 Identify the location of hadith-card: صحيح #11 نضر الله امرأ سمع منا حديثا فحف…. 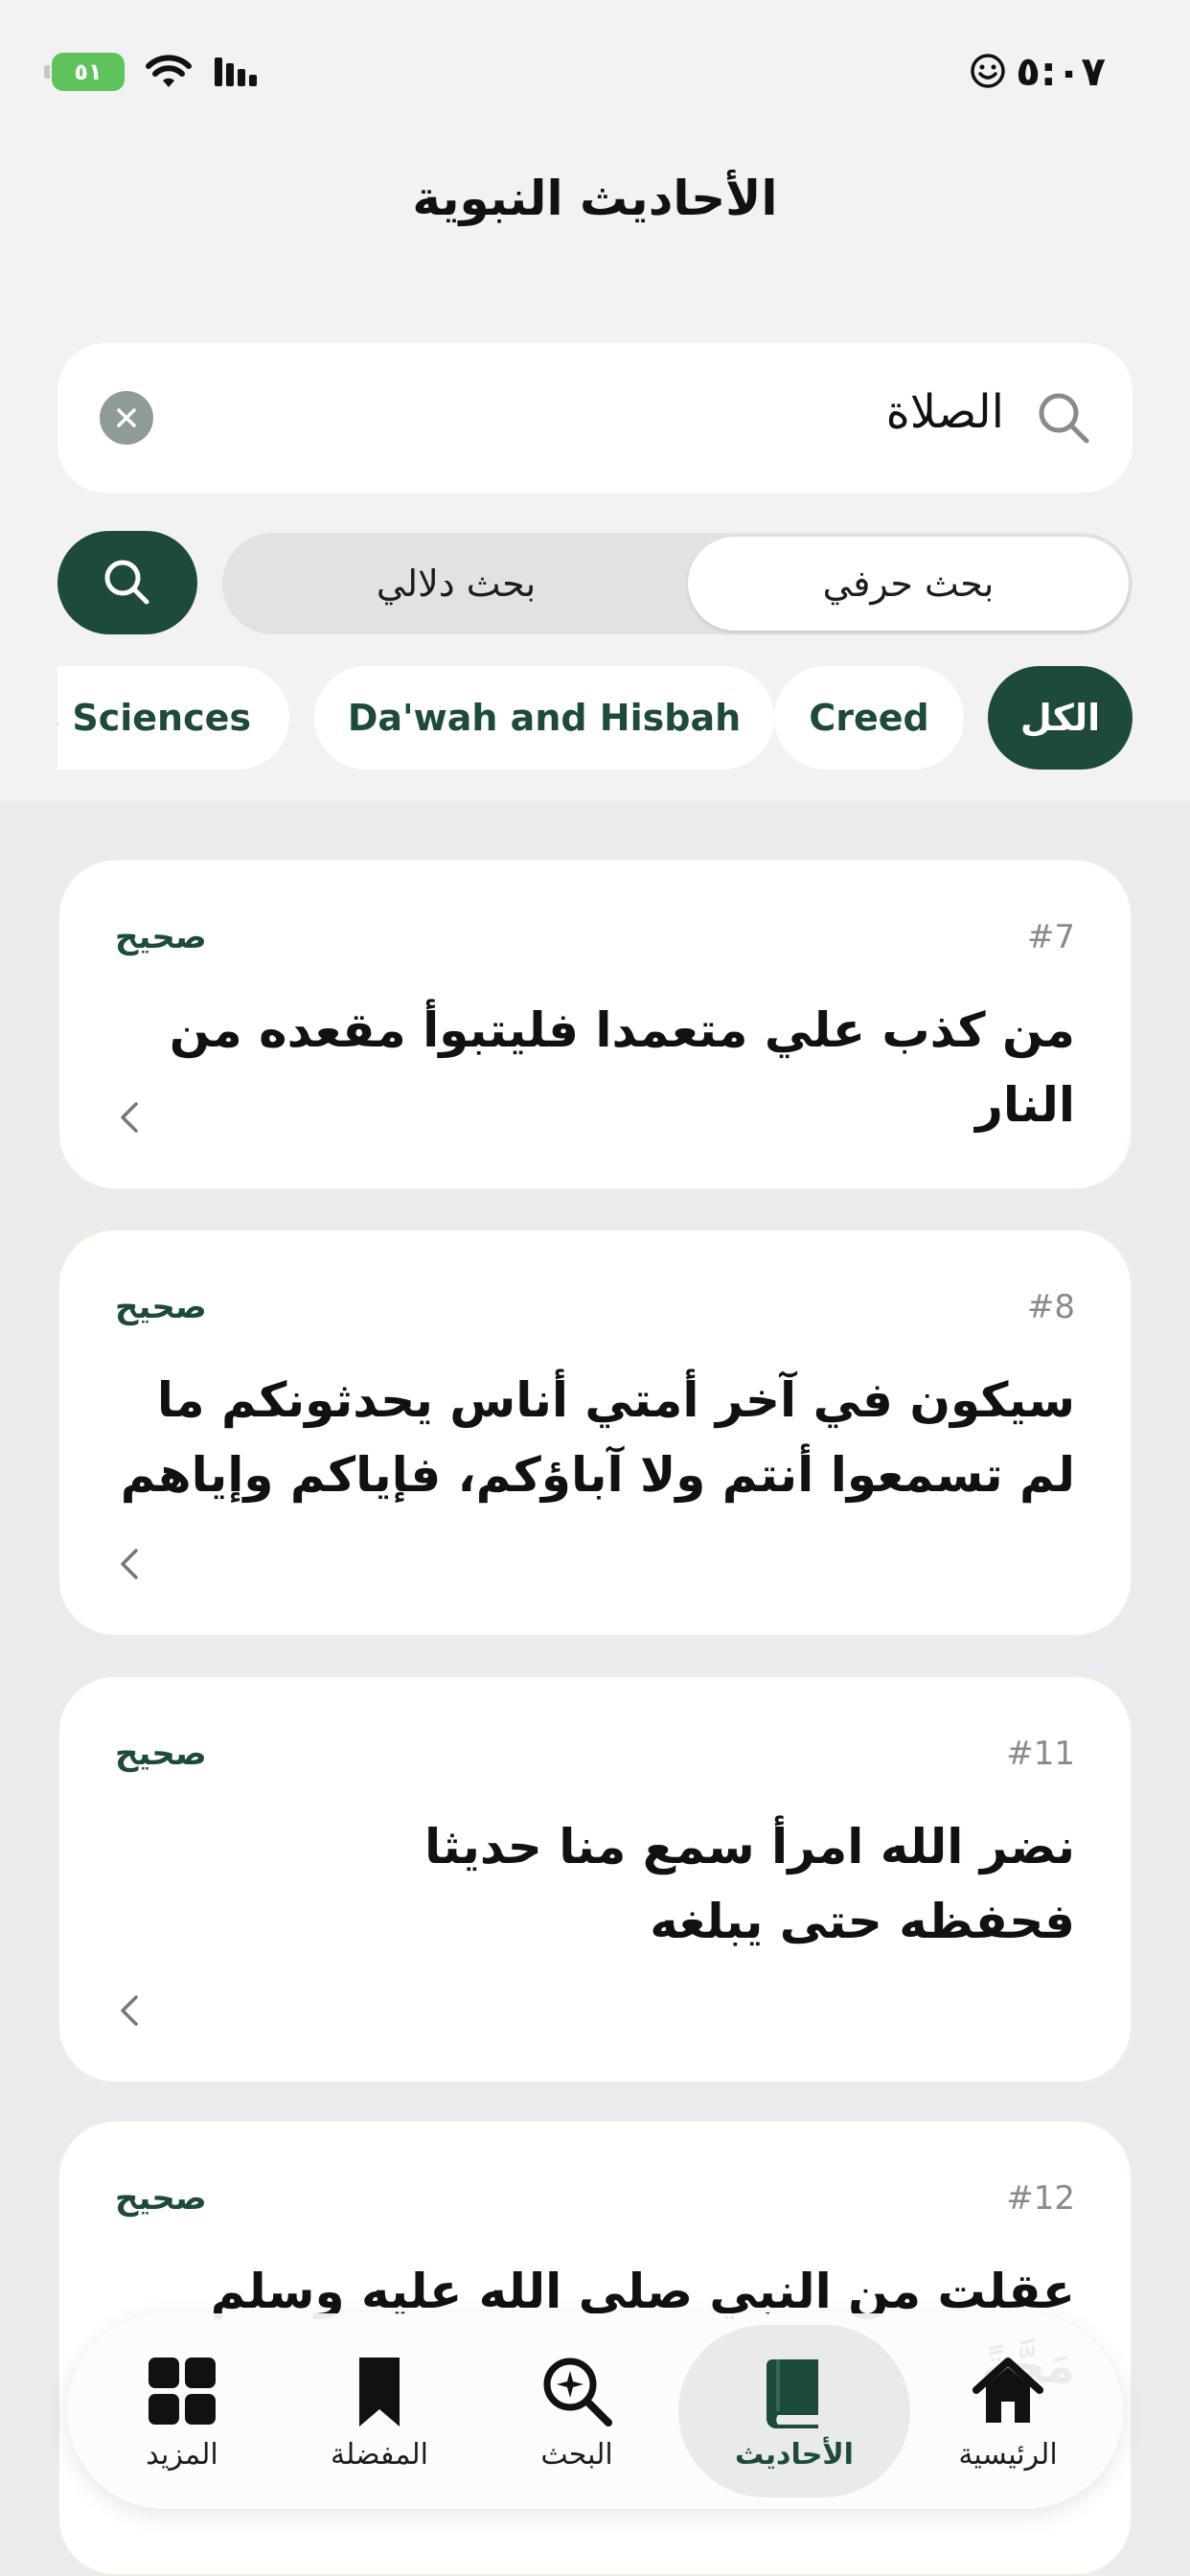
(595, 1879).